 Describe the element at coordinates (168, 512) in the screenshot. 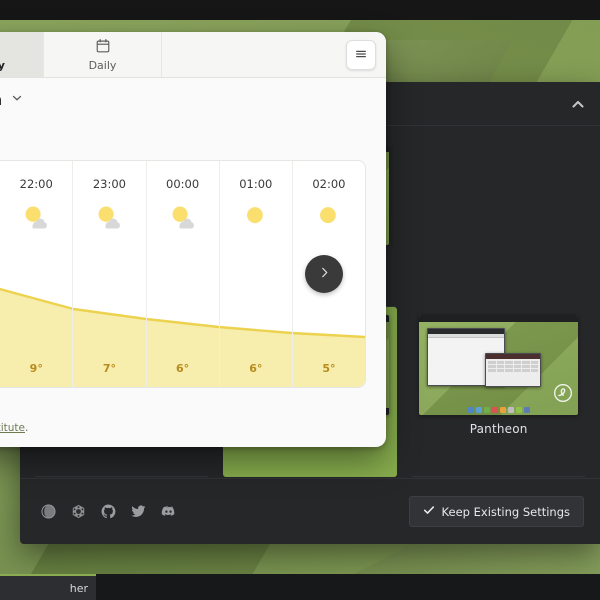

I see `discord-icon` at that location.